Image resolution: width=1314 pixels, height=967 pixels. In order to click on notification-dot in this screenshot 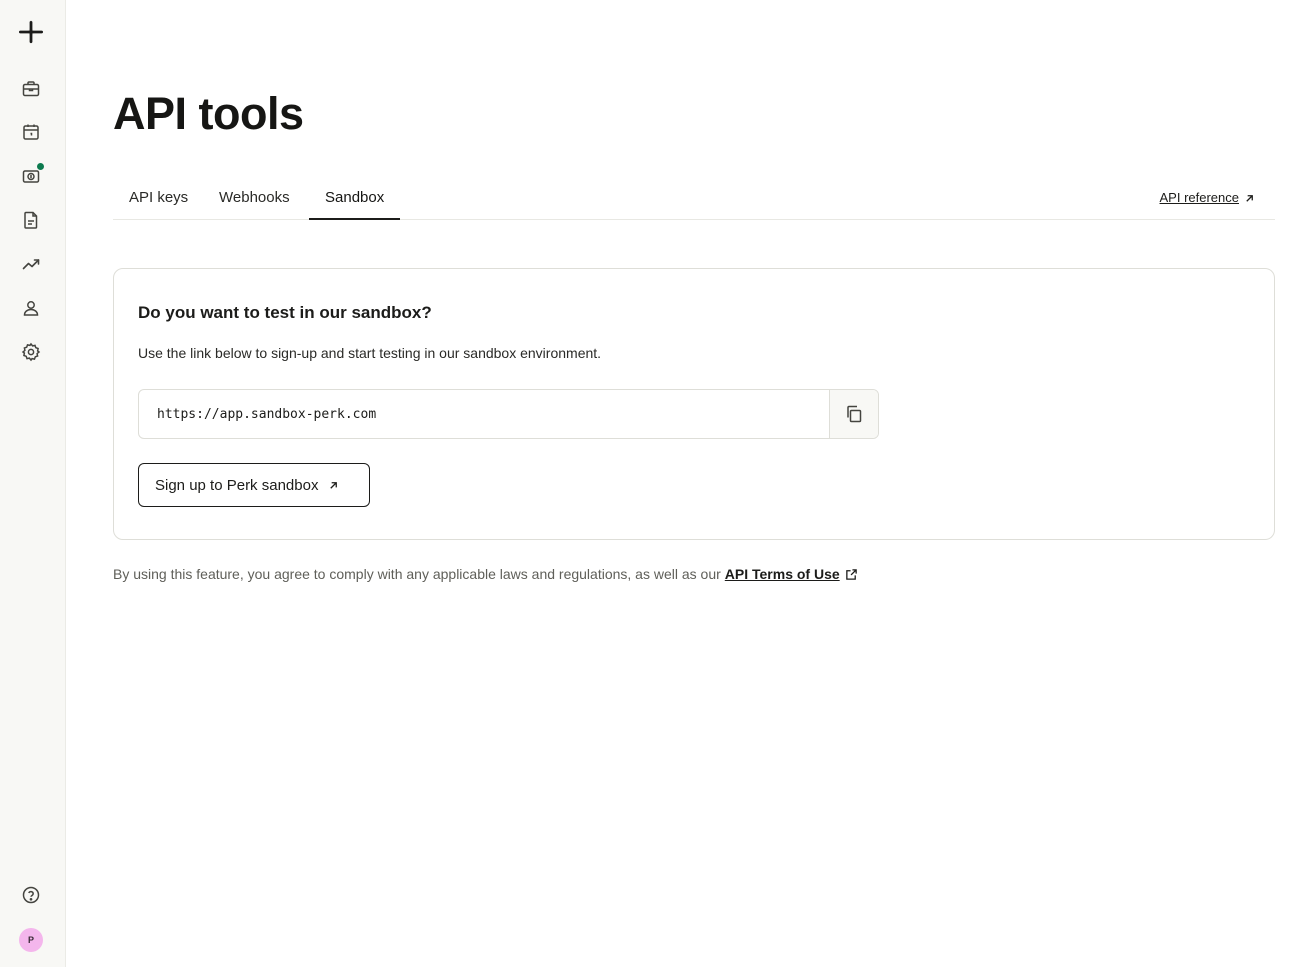, I will do `click(40, 166)`.